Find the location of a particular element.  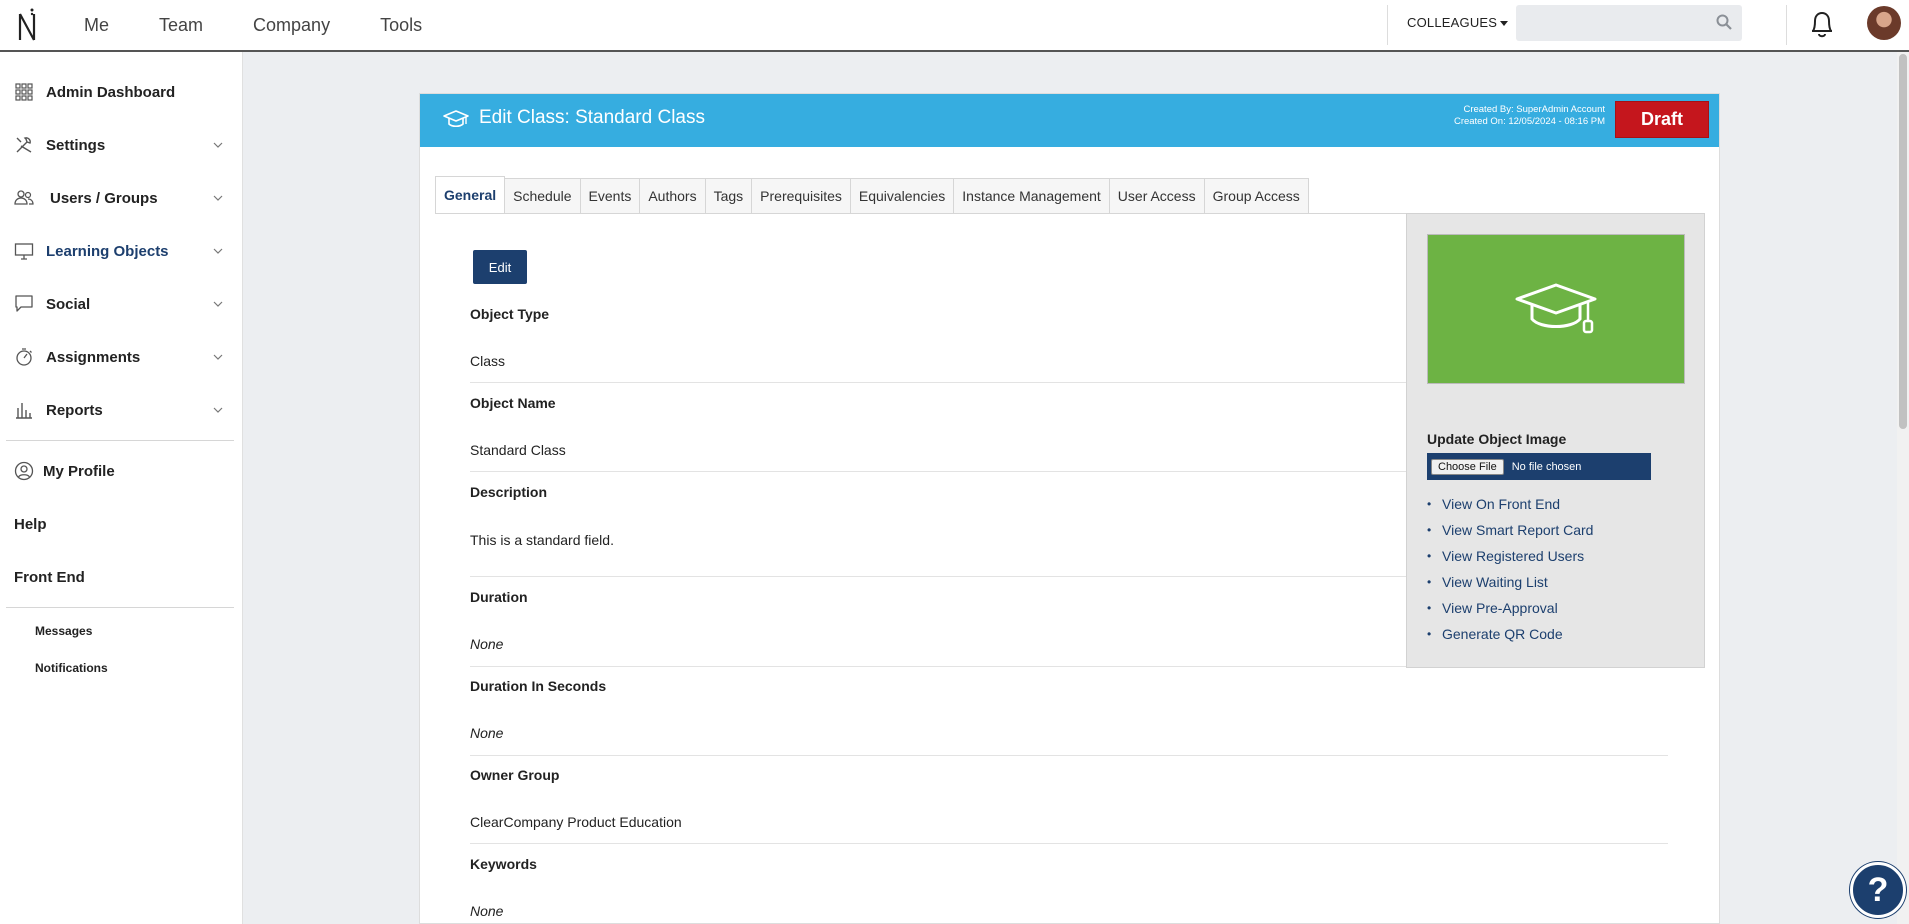

search-box is located at coordinates (1629, 23).